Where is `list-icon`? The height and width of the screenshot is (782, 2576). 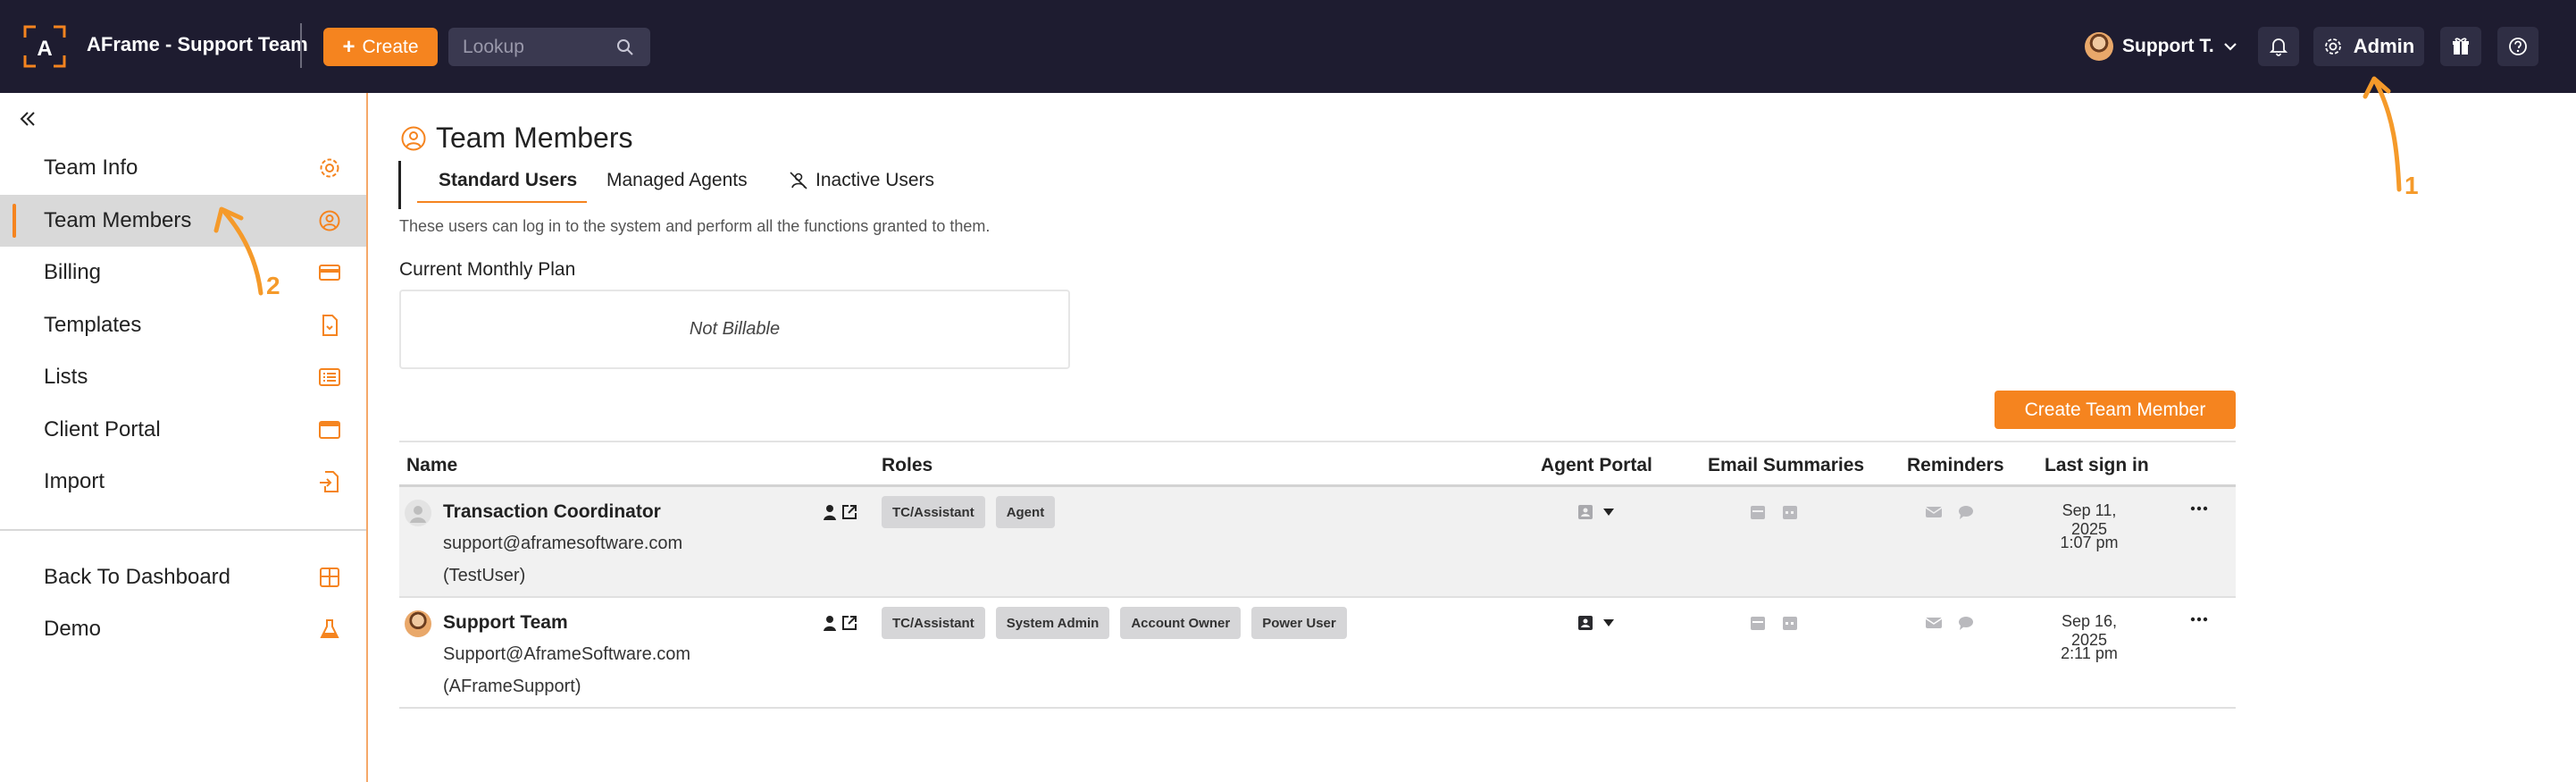
list-icon is located at coordinates (330, 377).